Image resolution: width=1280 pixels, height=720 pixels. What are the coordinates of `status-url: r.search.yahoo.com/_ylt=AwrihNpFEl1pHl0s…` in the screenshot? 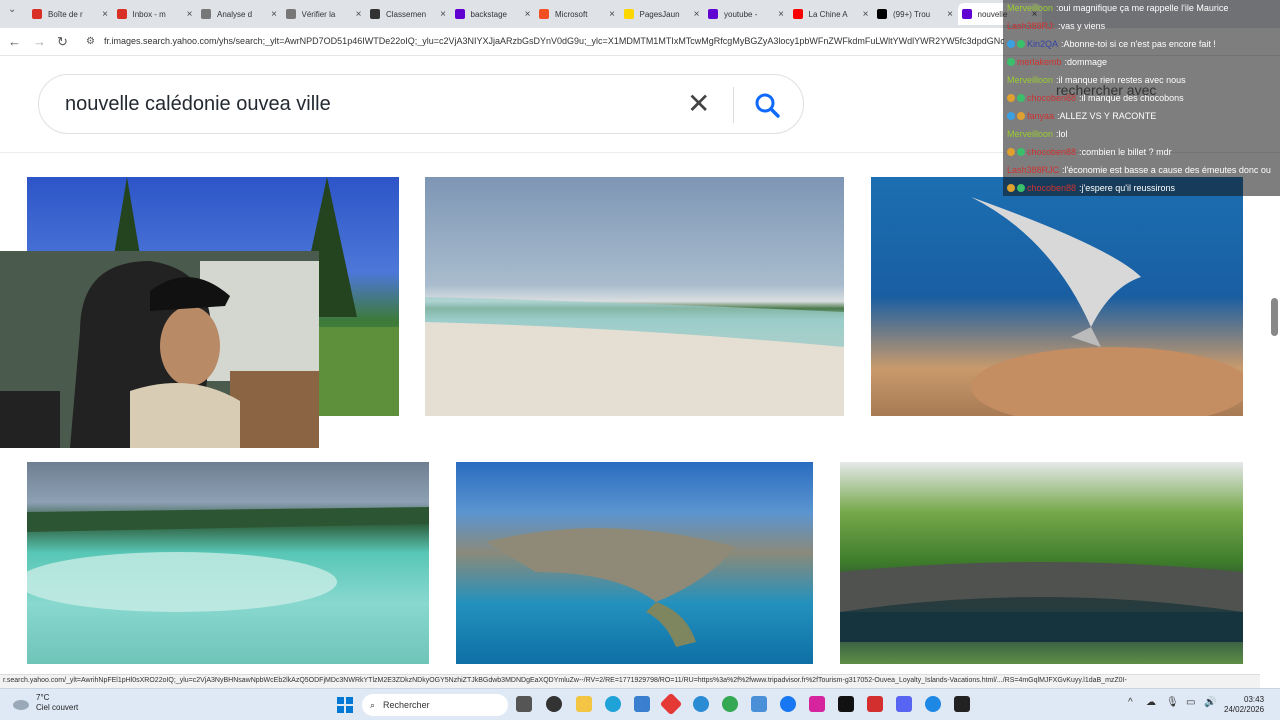 It's located at (630, 681).